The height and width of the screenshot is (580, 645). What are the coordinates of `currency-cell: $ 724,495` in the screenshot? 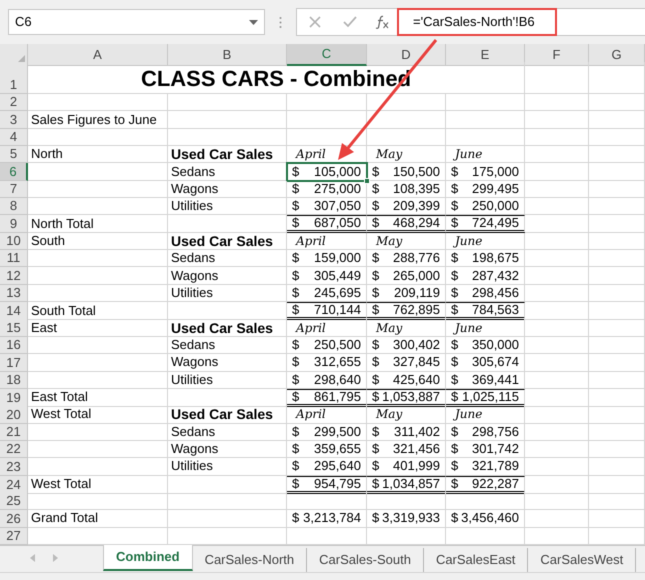 It's located at (485, 224).